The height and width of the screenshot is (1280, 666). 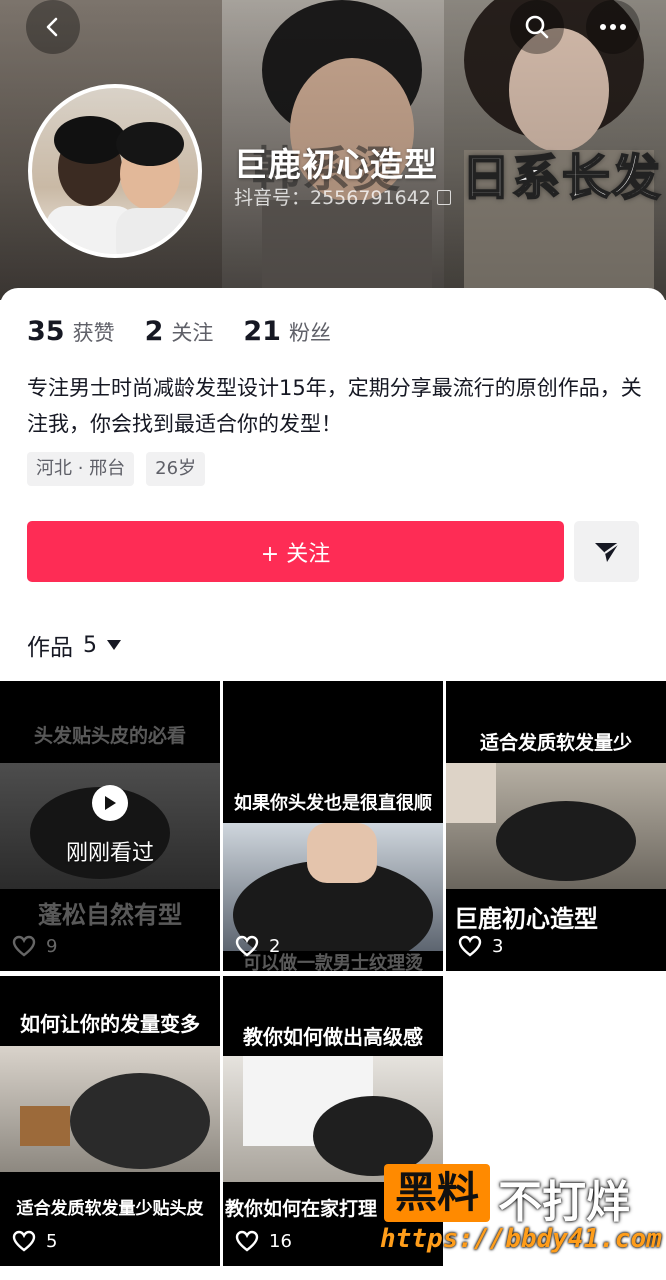 I want to click on video-likes: 5, so click(x=34, y=1241).